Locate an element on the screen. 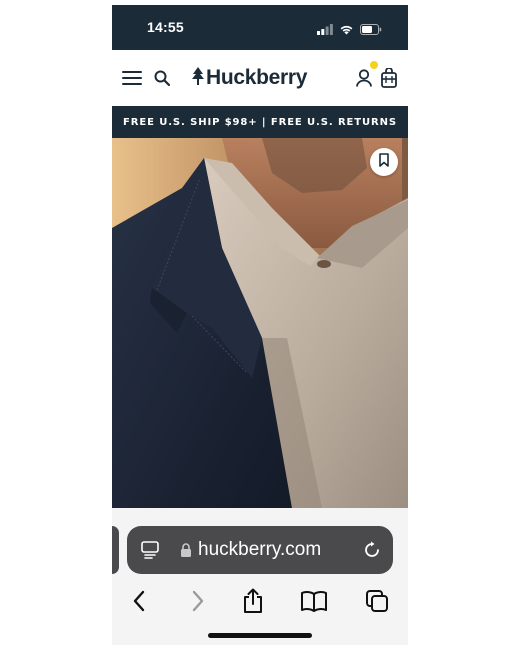 This screenshot has height=650, width=520. bookmarks-icon is located at coordinates (314, 603).